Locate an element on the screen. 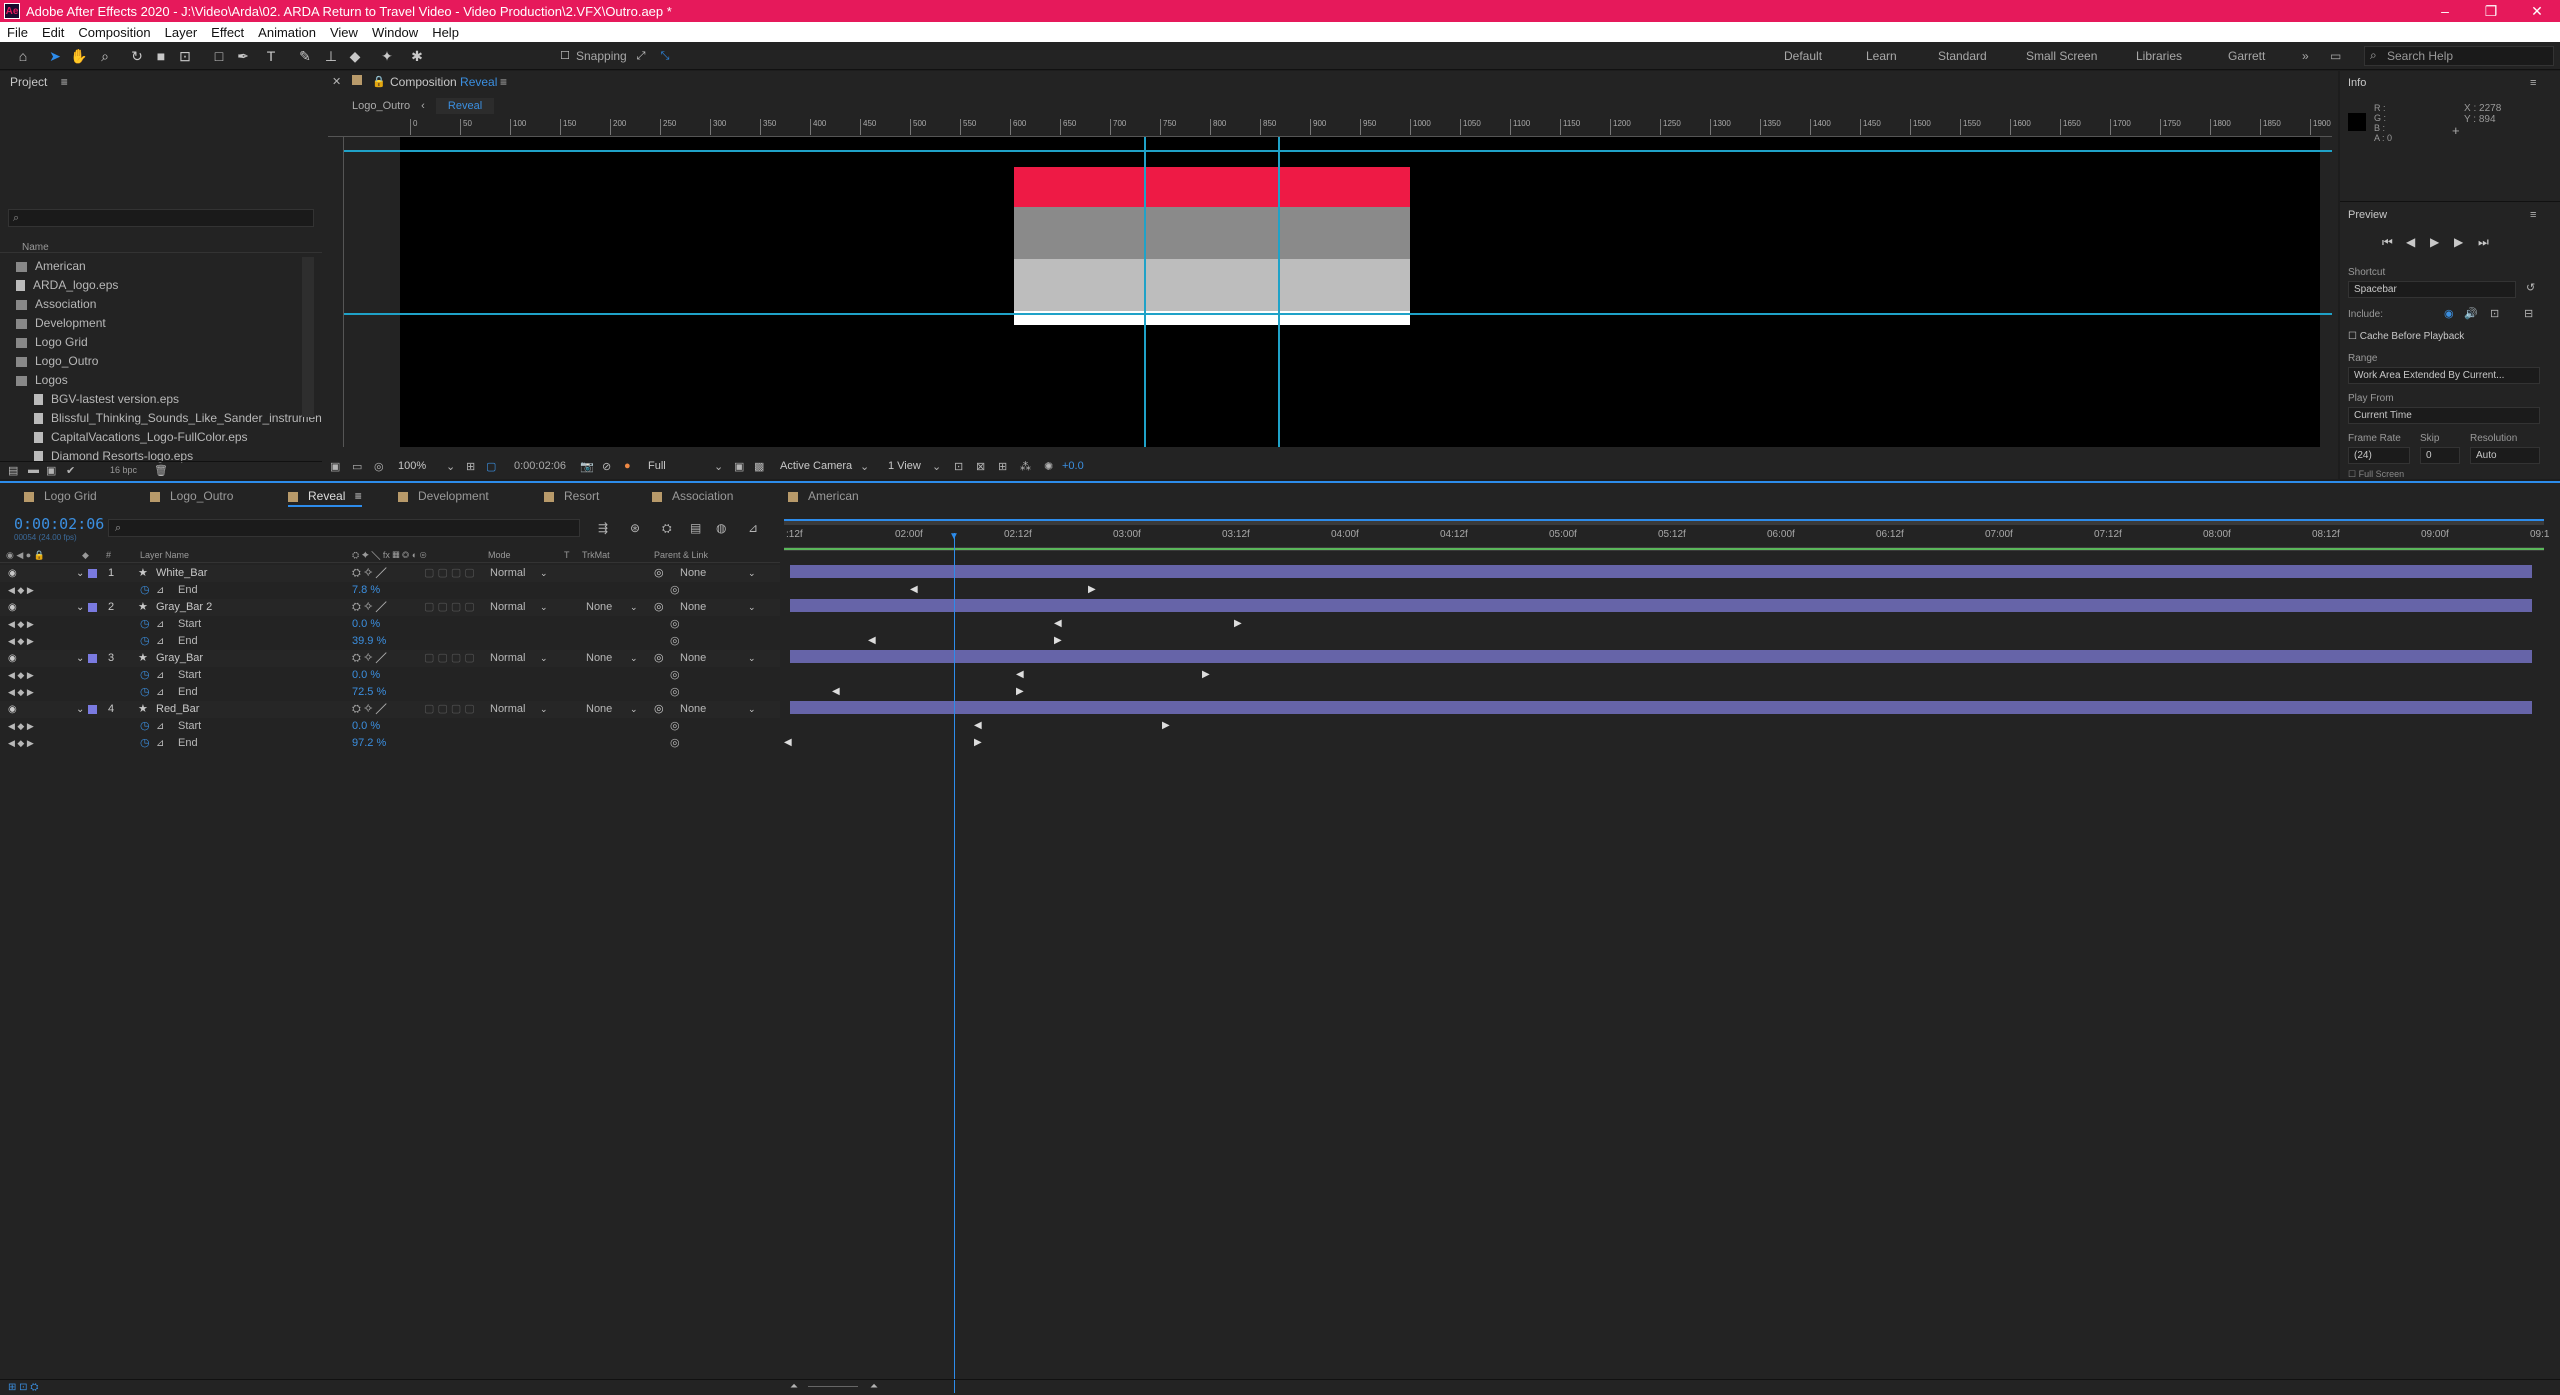 Image resolution: width=2560 pixels, height=1395 pixels. first-frame-icon: ⏮ is located at coordinates (2387, 242).